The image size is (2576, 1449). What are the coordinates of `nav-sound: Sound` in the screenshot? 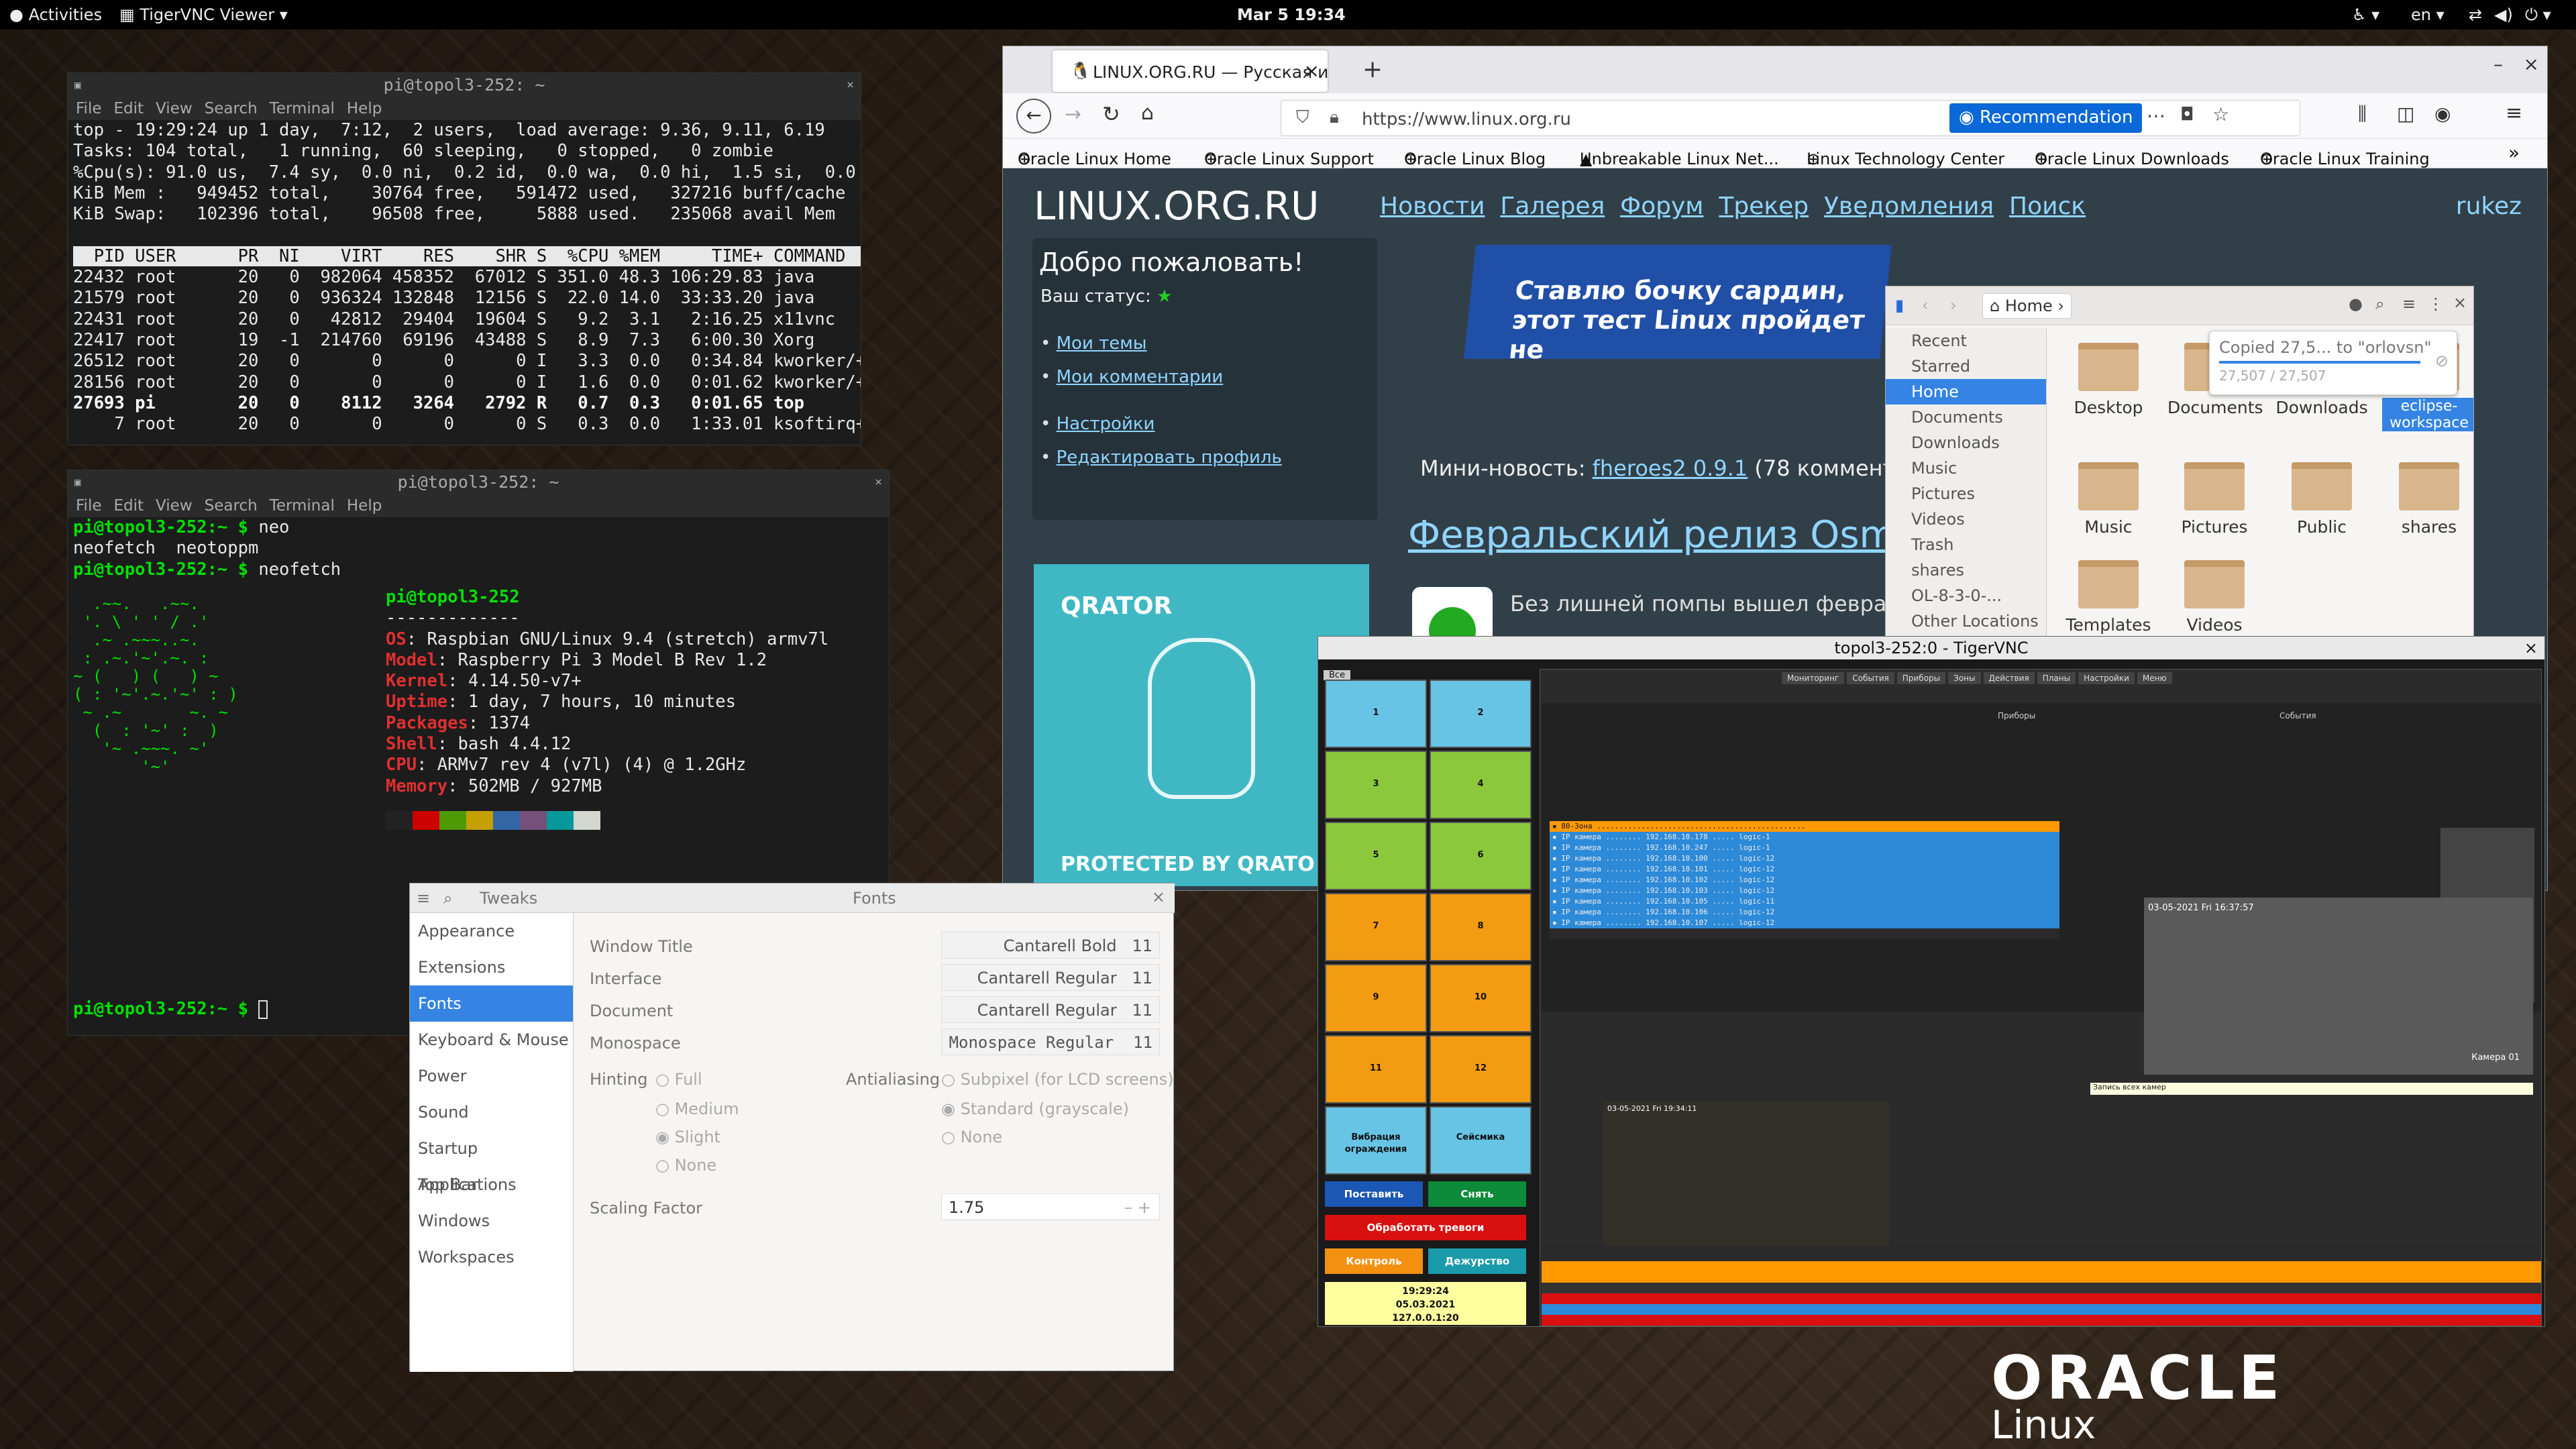 It's located at (491, 1112).